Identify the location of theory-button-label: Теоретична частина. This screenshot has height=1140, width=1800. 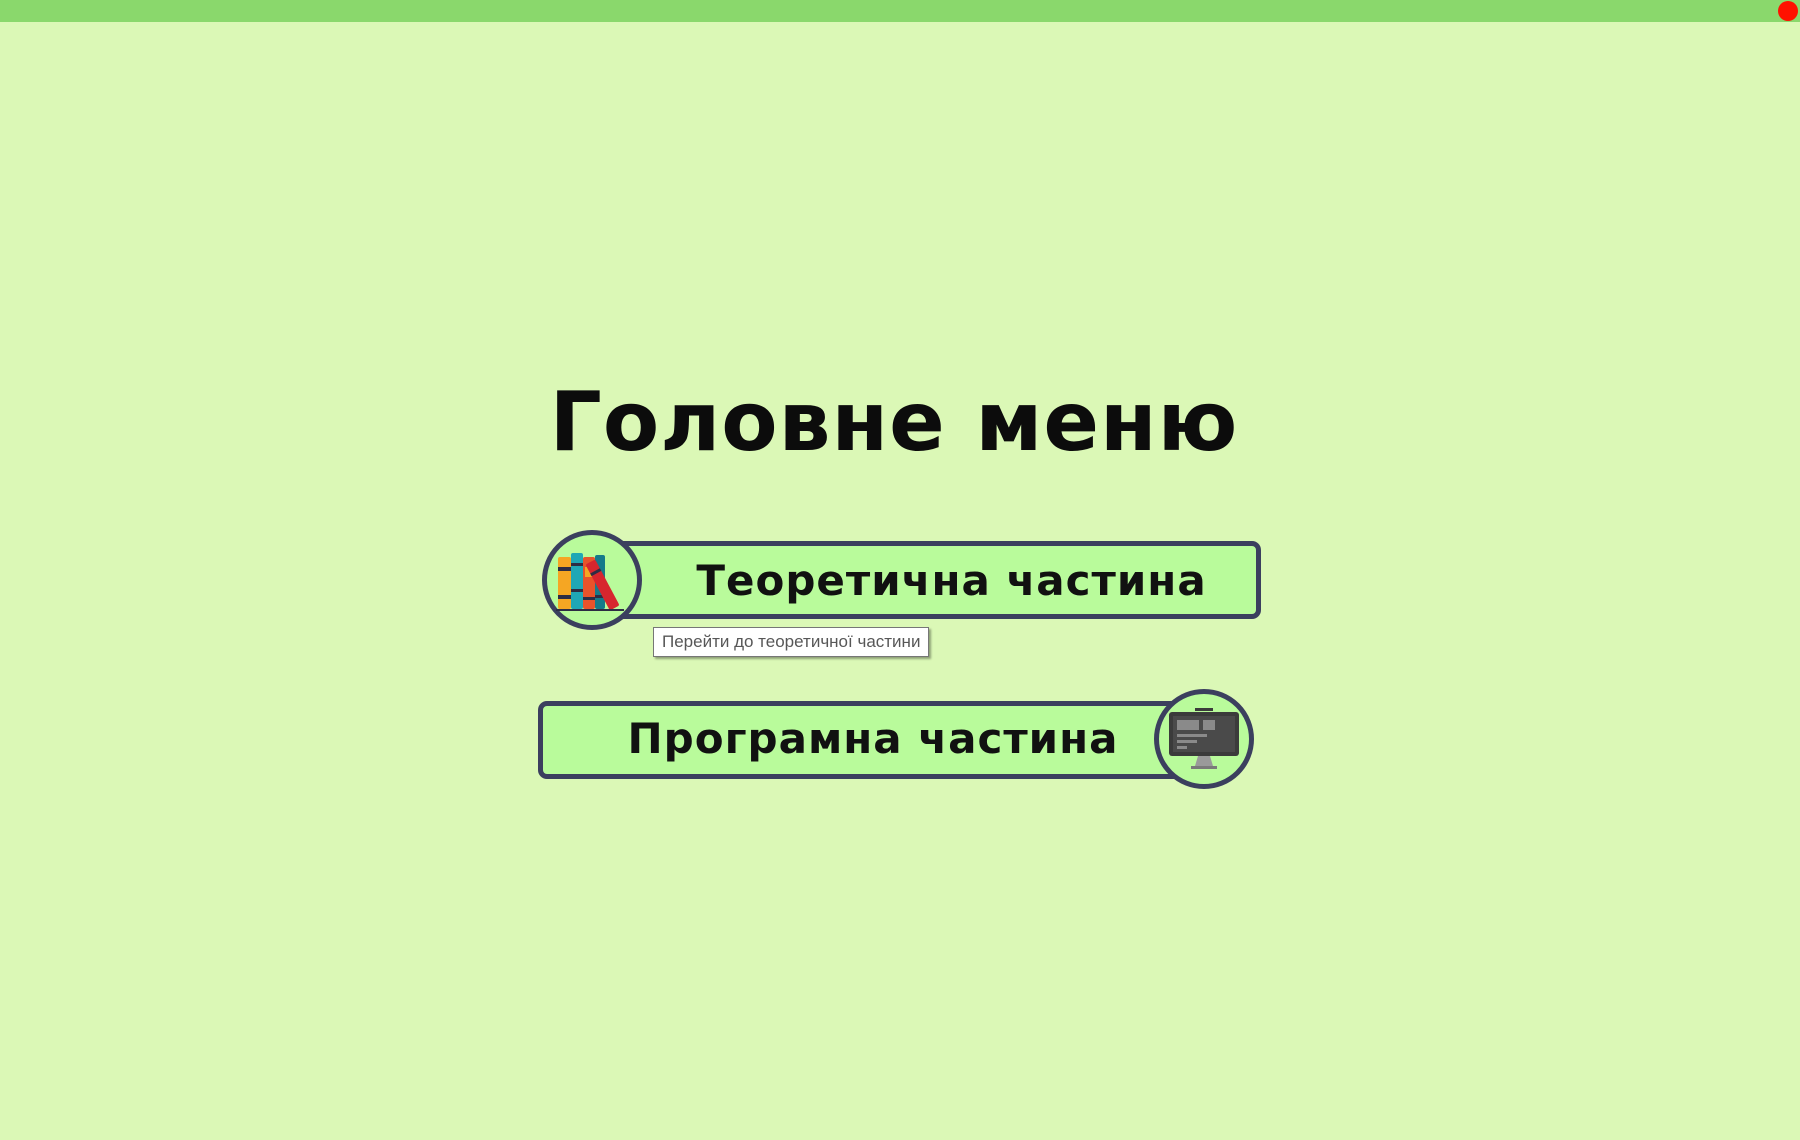
(951, 580).